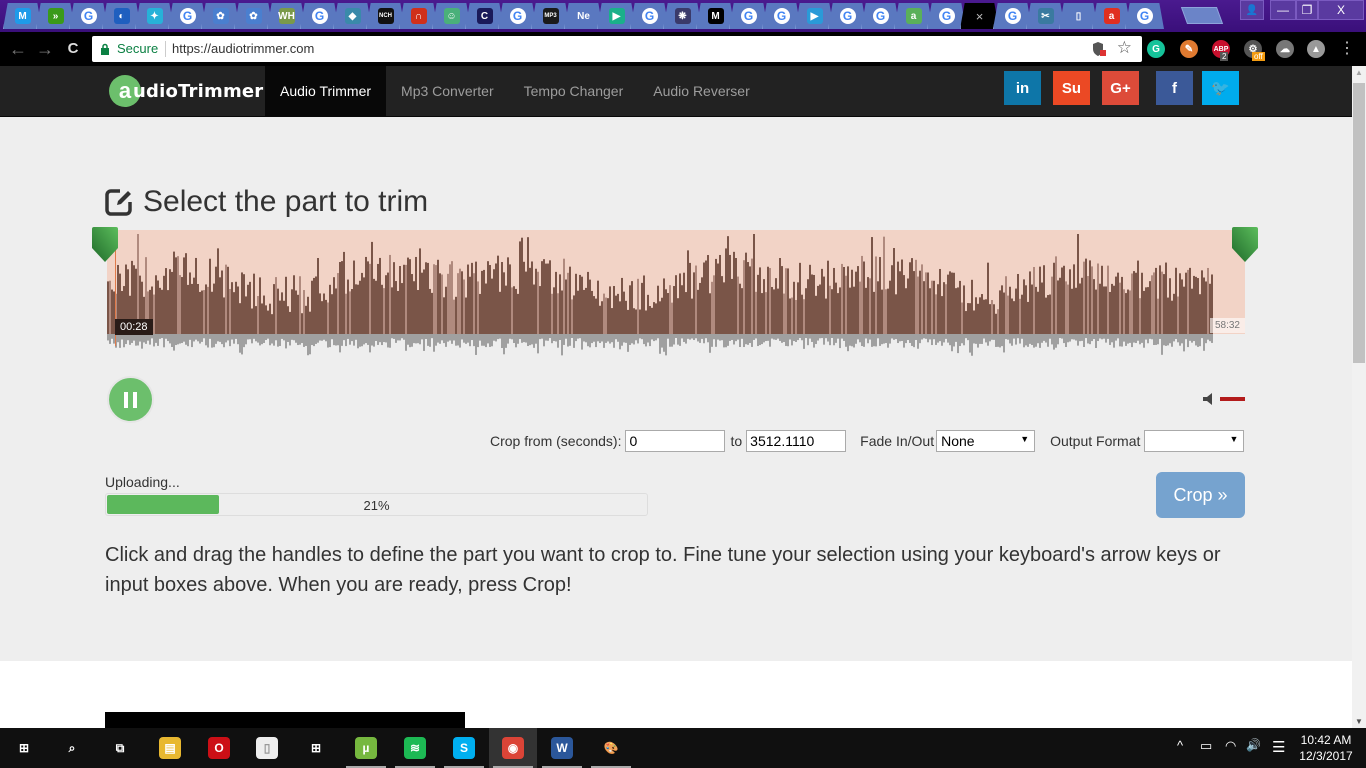 The width and height of the screenshot is (1366, 768). Describe the element at coordinates (55, 16) in the screenshot. I see `browser-tab: »` at that location.